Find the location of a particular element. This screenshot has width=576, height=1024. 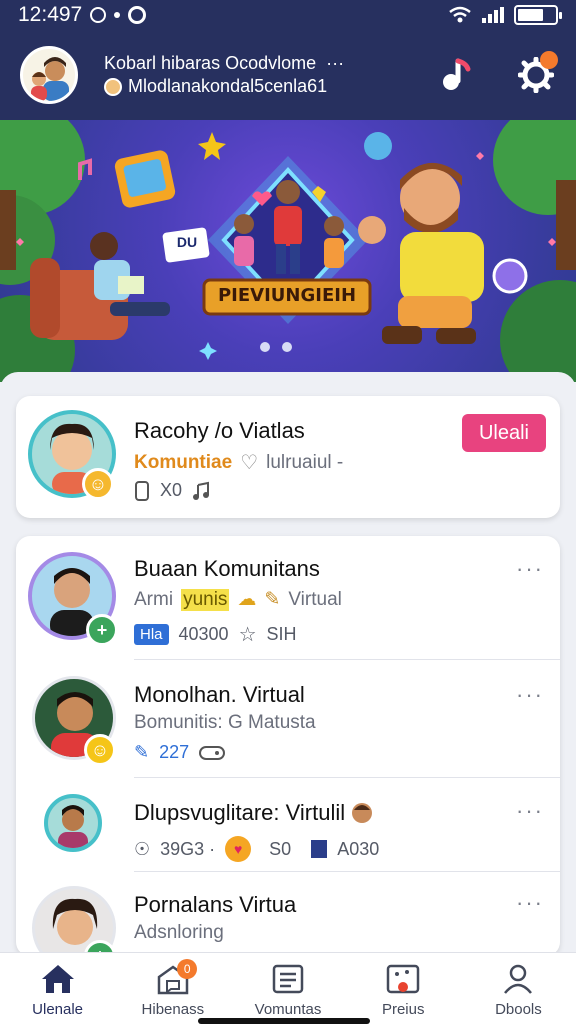

featured-meta: X0 is located at coordinates (173, 490).